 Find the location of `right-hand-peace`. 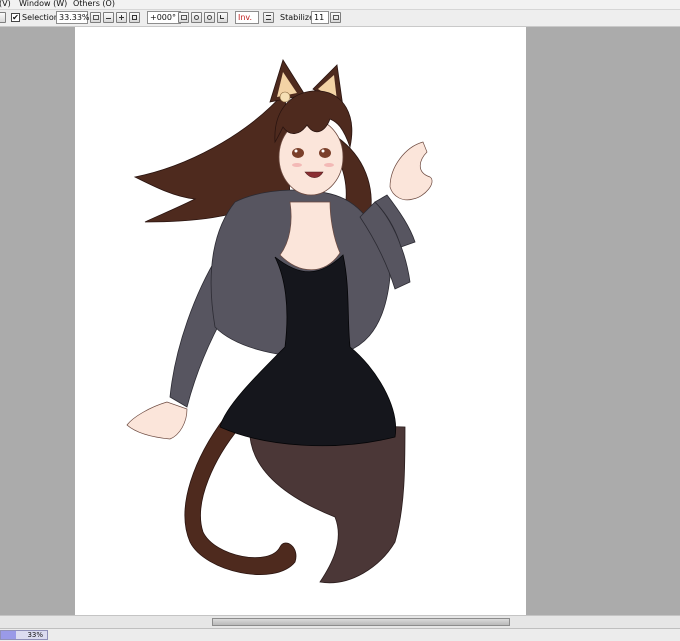

right-hand-peace is located at coordinates (411, 171).